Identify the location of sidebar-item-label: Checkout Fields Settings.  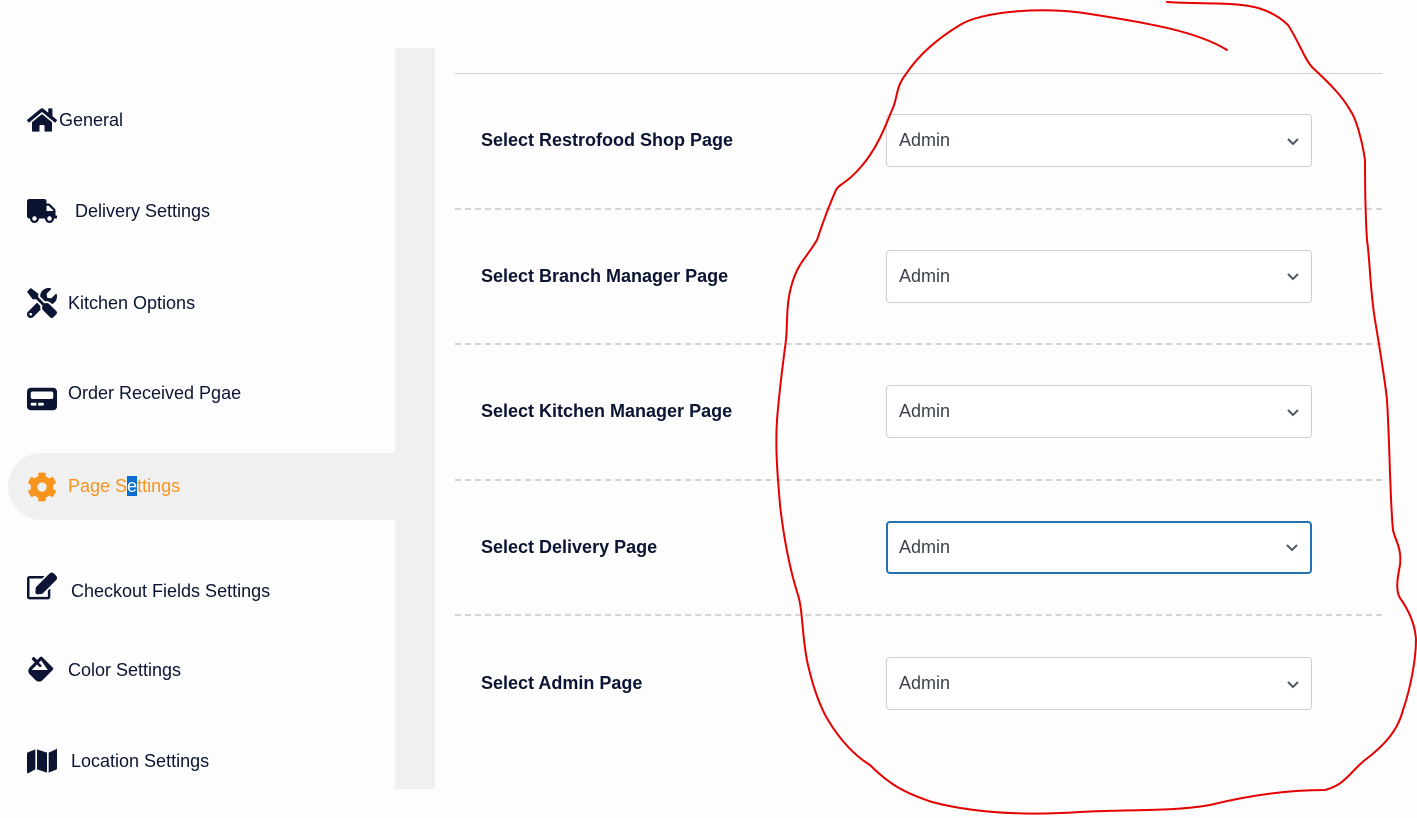
(171, 591).